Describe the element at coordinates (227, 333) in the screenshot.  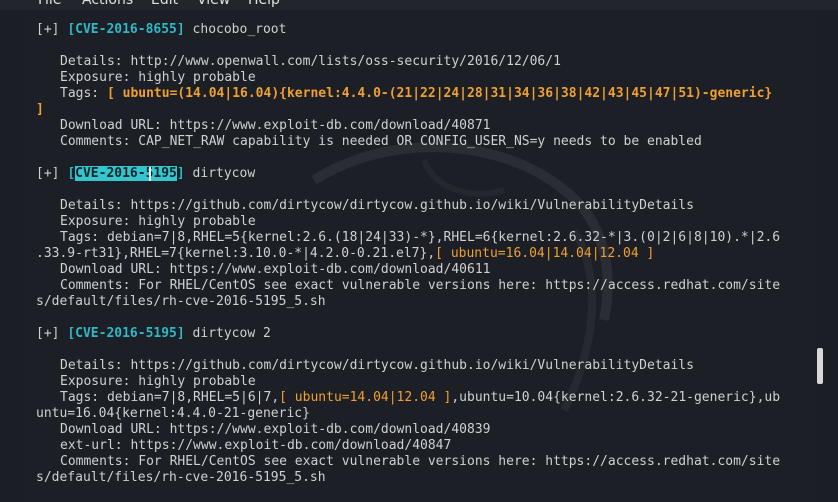
I see `exploit-name: dirtycow 2` at that location.